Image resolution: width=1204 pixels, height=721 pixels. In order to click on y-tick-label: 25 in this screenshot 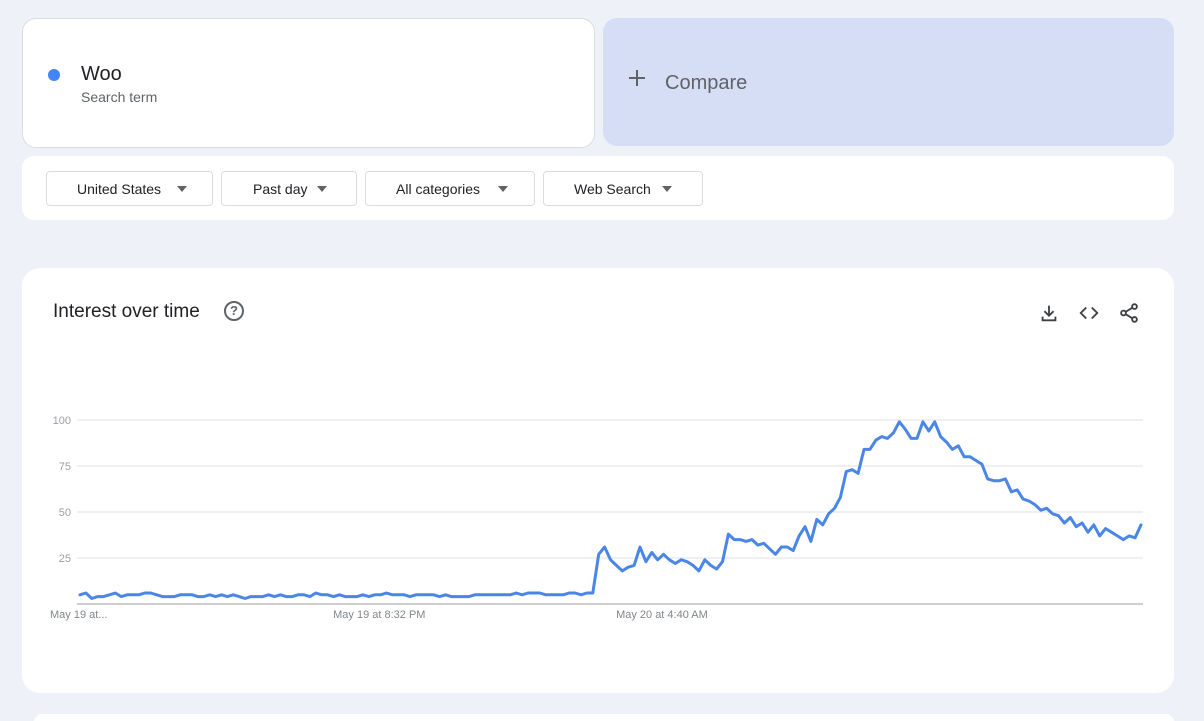, I will do `click(65, 559)`.